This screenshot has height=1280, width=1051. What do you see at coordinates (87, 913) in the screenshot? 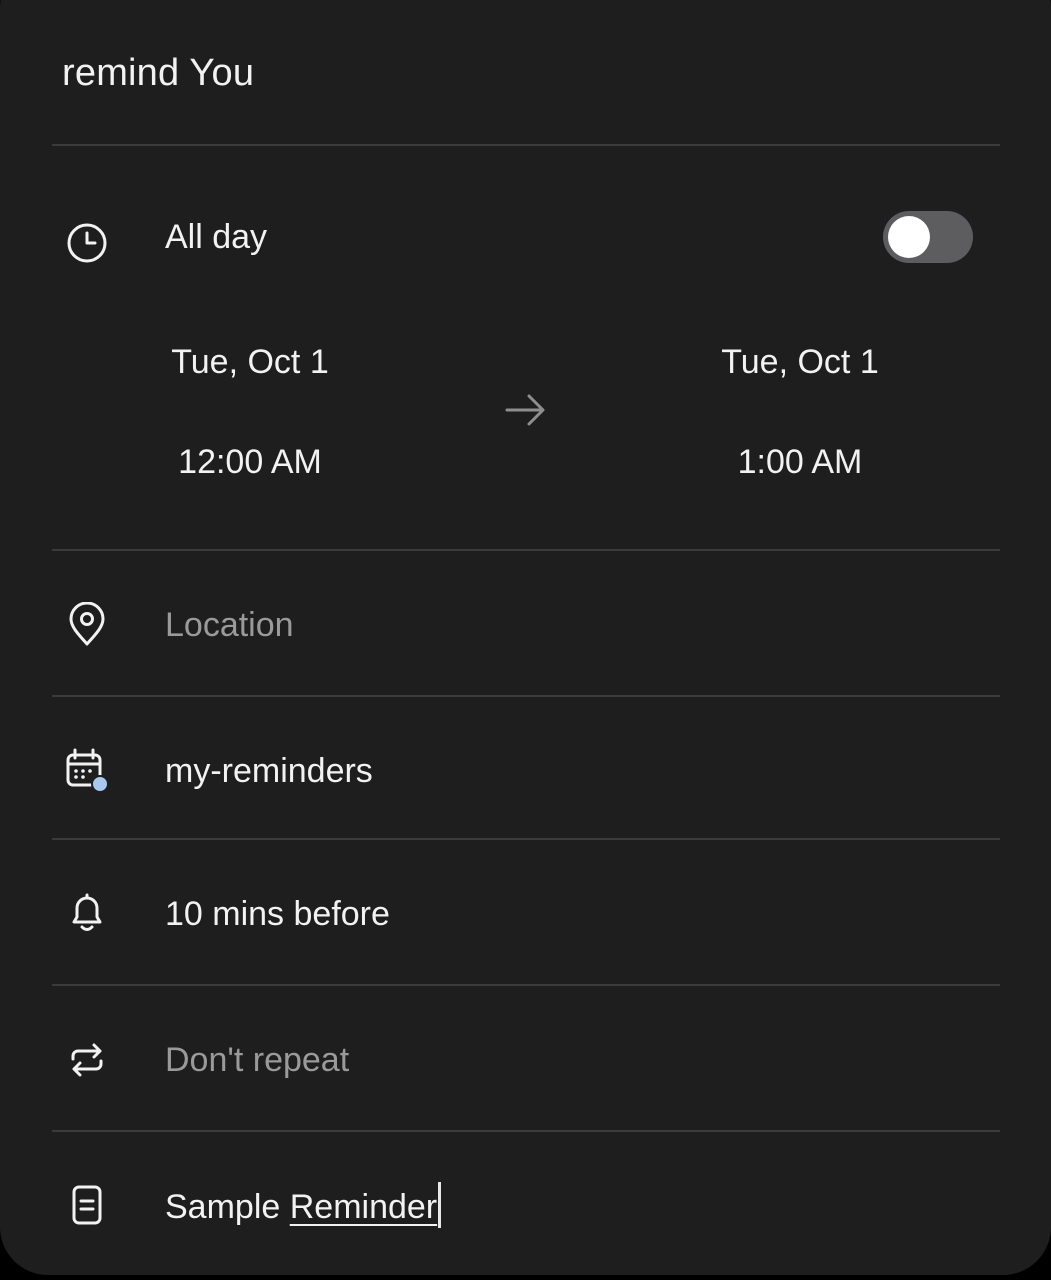
I see `bell-icon` at bounding box center [87, 913].